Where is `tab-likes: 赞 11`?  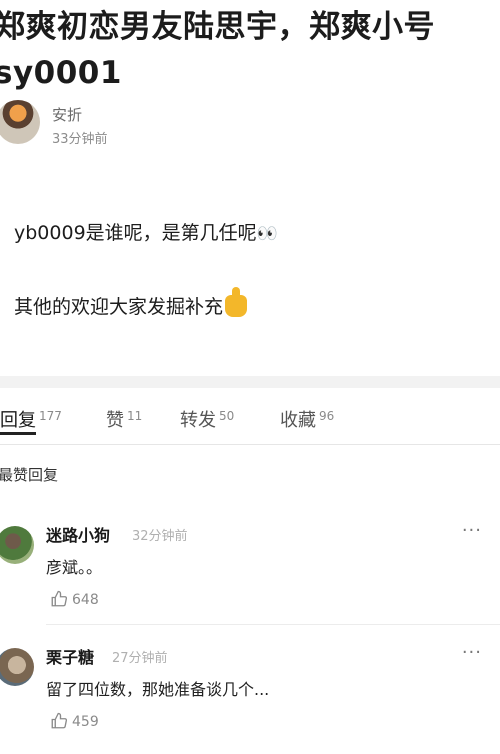
tab-likes: 赞 11 is located at coordinates (124, 419).